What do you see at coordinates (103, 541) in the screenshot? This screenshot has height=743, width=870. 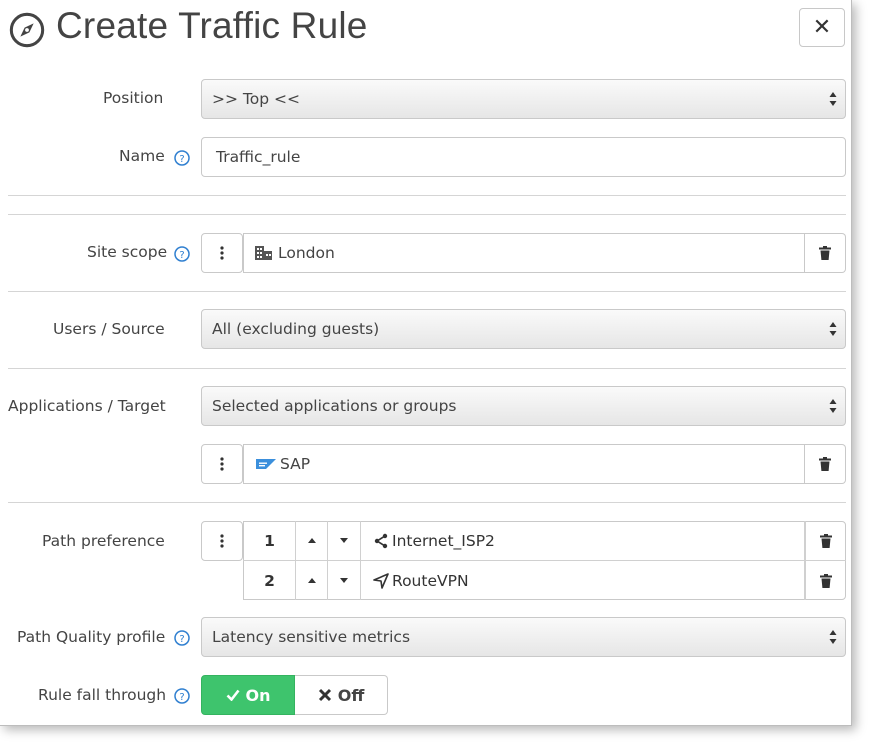 I see `path-preference-label: Path preference` at bounding box center [103, 541].